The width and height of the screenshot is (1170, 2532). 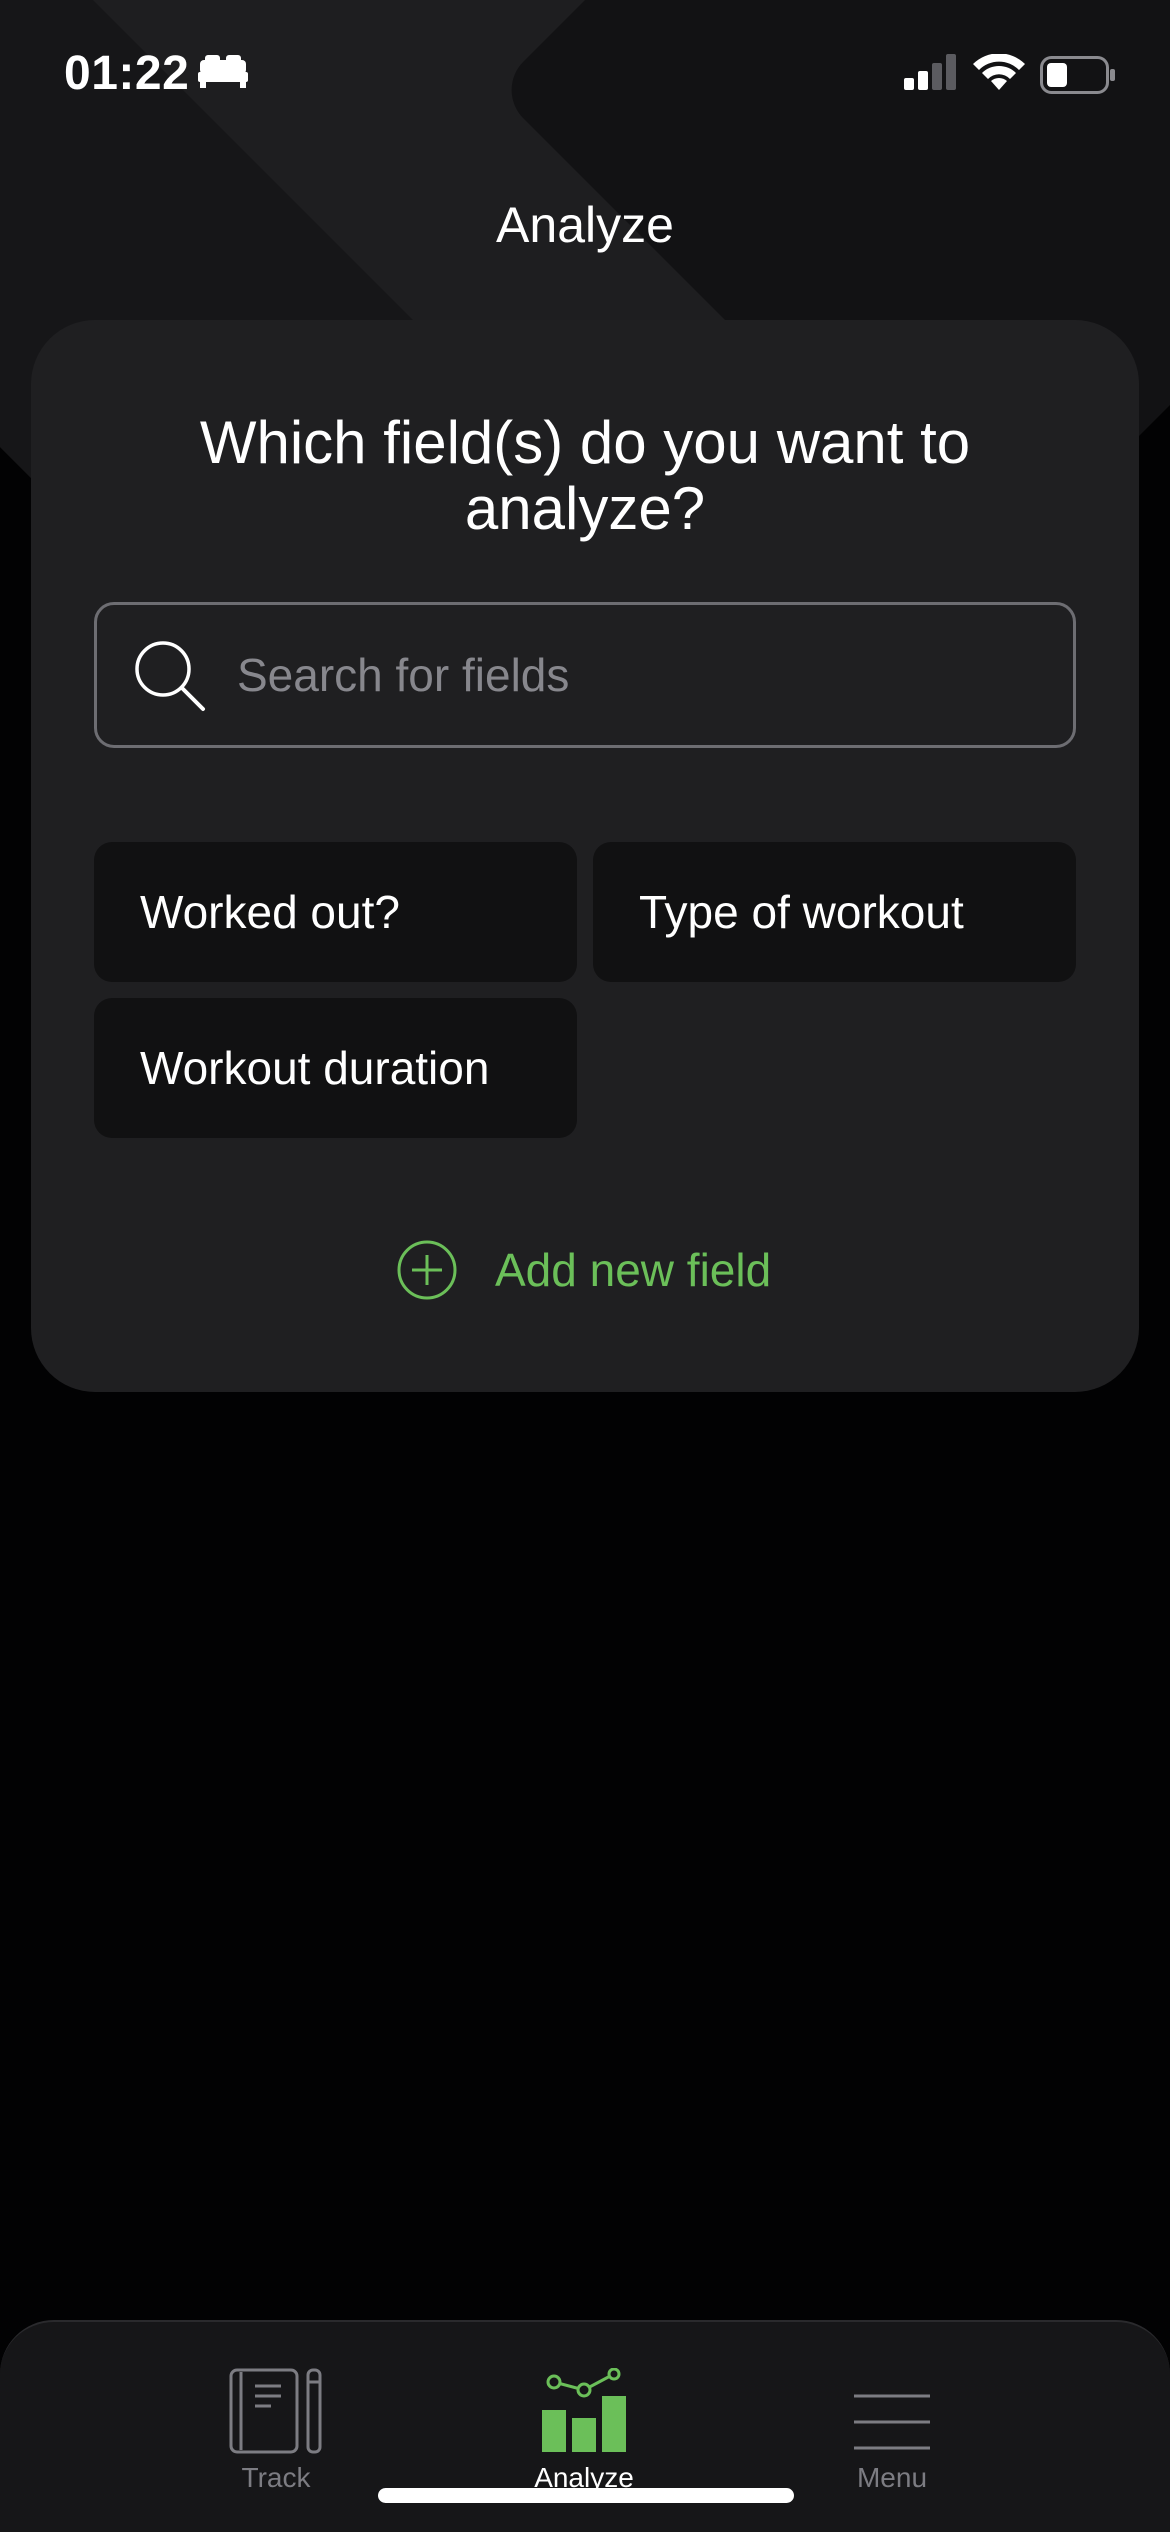 What do you see at coordinates (127, 73) in the screenshot?
I see `status-time: 01:22` at bounding box center [127, 73].